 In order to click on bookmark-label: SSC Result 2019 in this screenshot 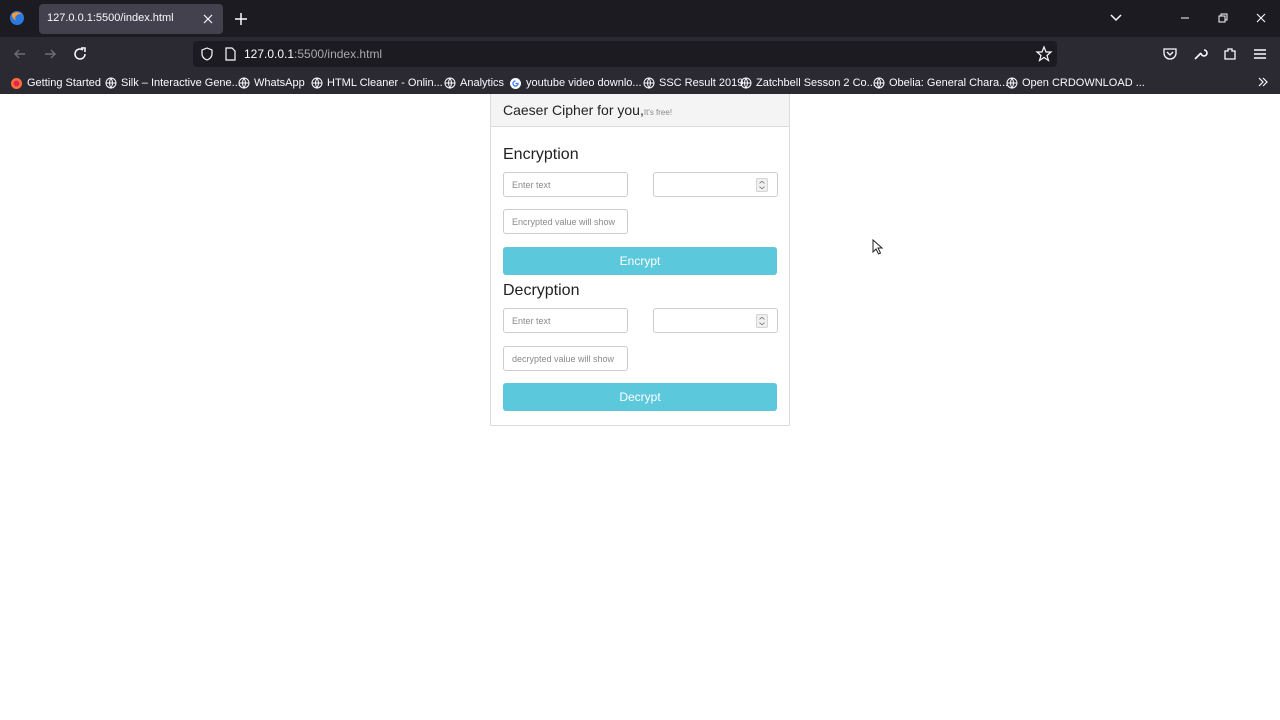, I will do `click(701, 83)`.